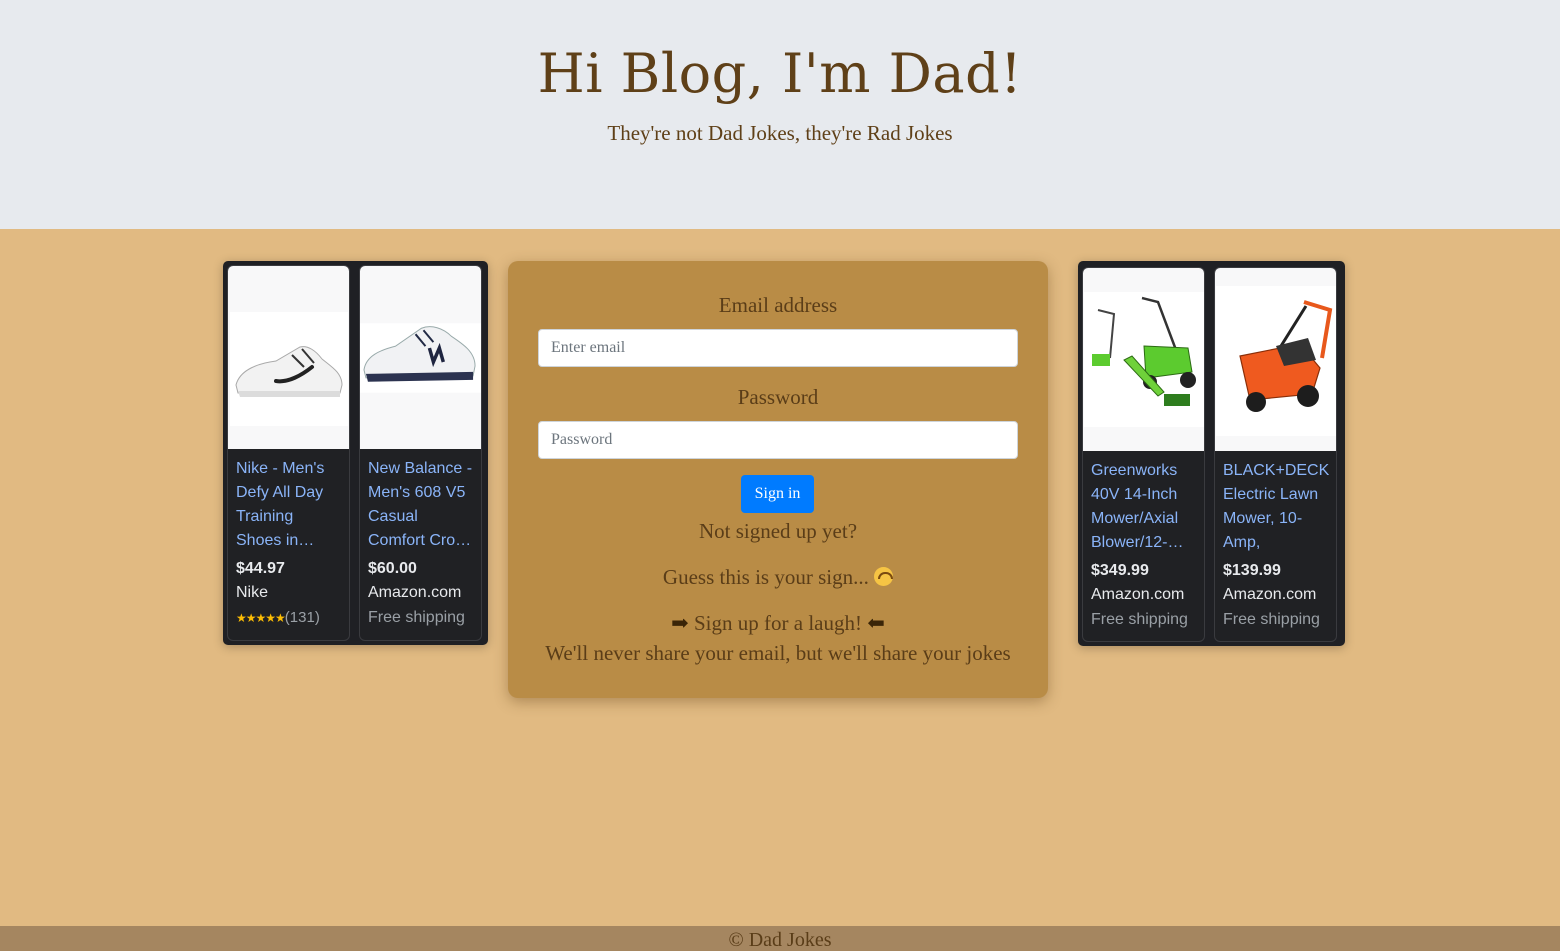  I want to click on sign-up-link: ➡ Sign up for a laugh! ⬅, so click(778, 623).